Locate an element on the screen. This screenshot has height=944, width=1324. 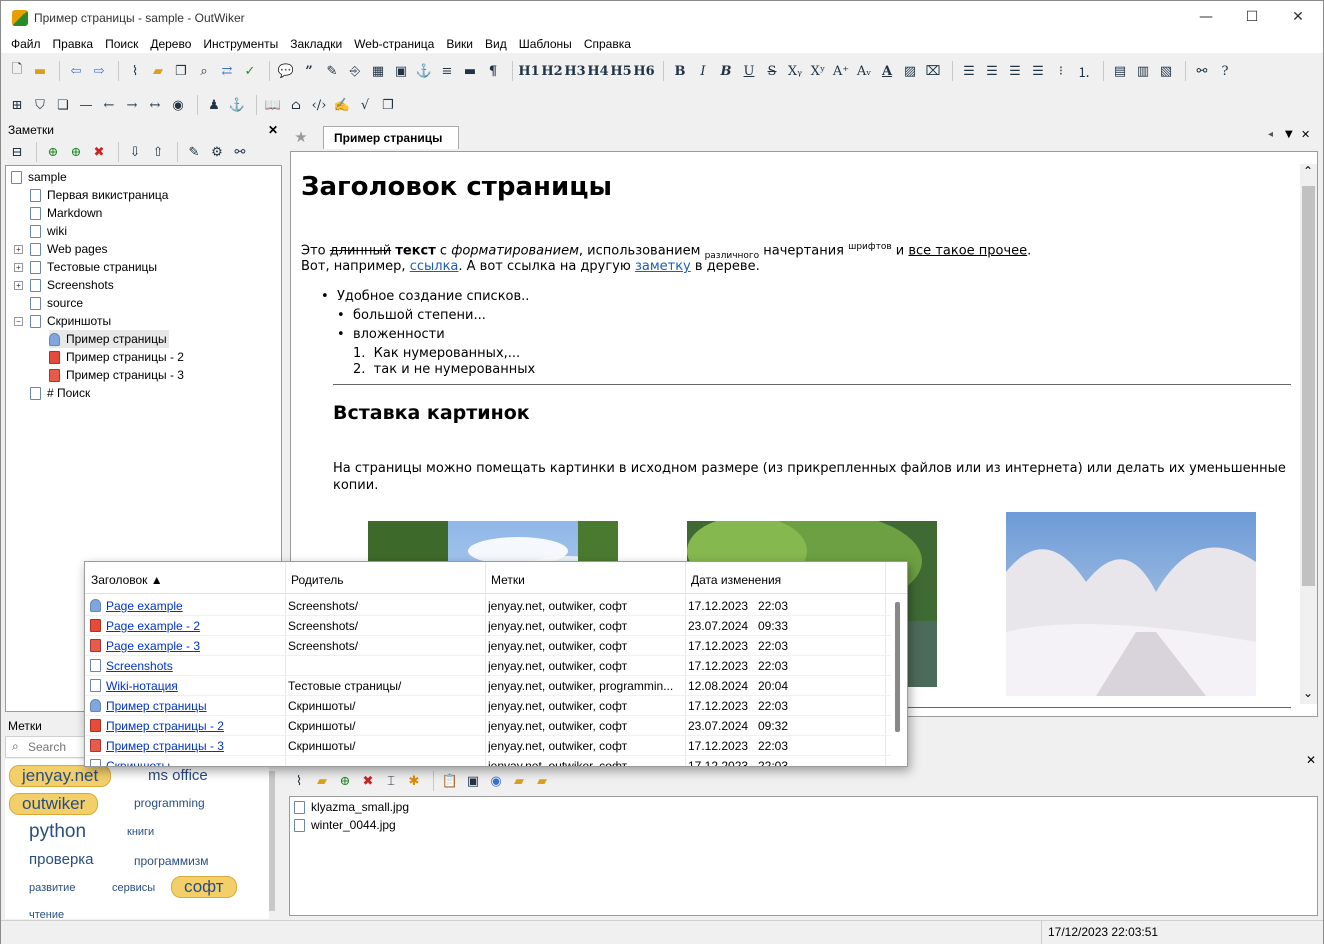
attach-folder-icon: ▰ is located at coordinates (322, 781).